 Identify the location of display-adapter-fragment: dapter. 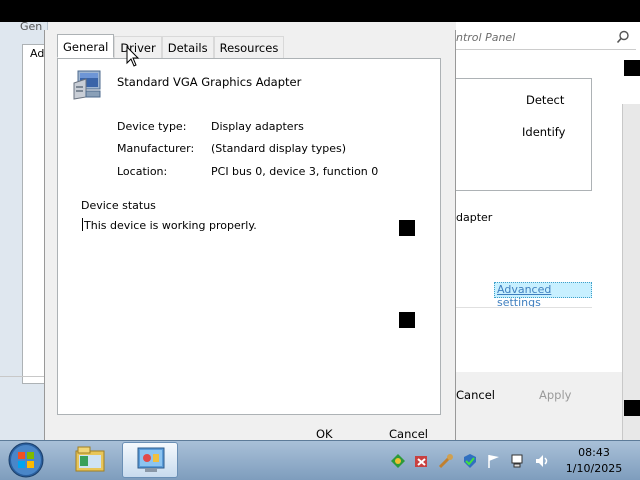
(474, 217).